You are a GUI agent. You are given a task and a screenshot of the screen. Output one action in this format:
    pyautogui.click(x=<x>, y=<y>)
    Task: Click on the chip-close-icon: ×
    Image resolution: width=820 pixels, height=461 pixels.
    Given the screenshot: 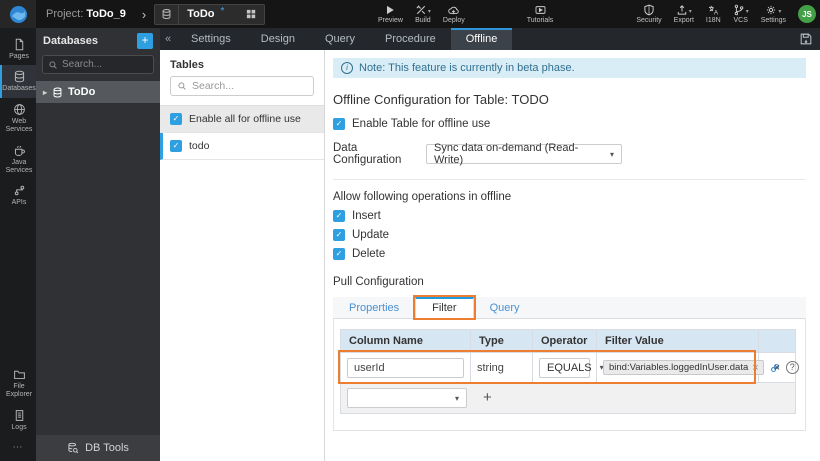 What is the action you would take?
    pyautogui.click(x=755, y=367)
    